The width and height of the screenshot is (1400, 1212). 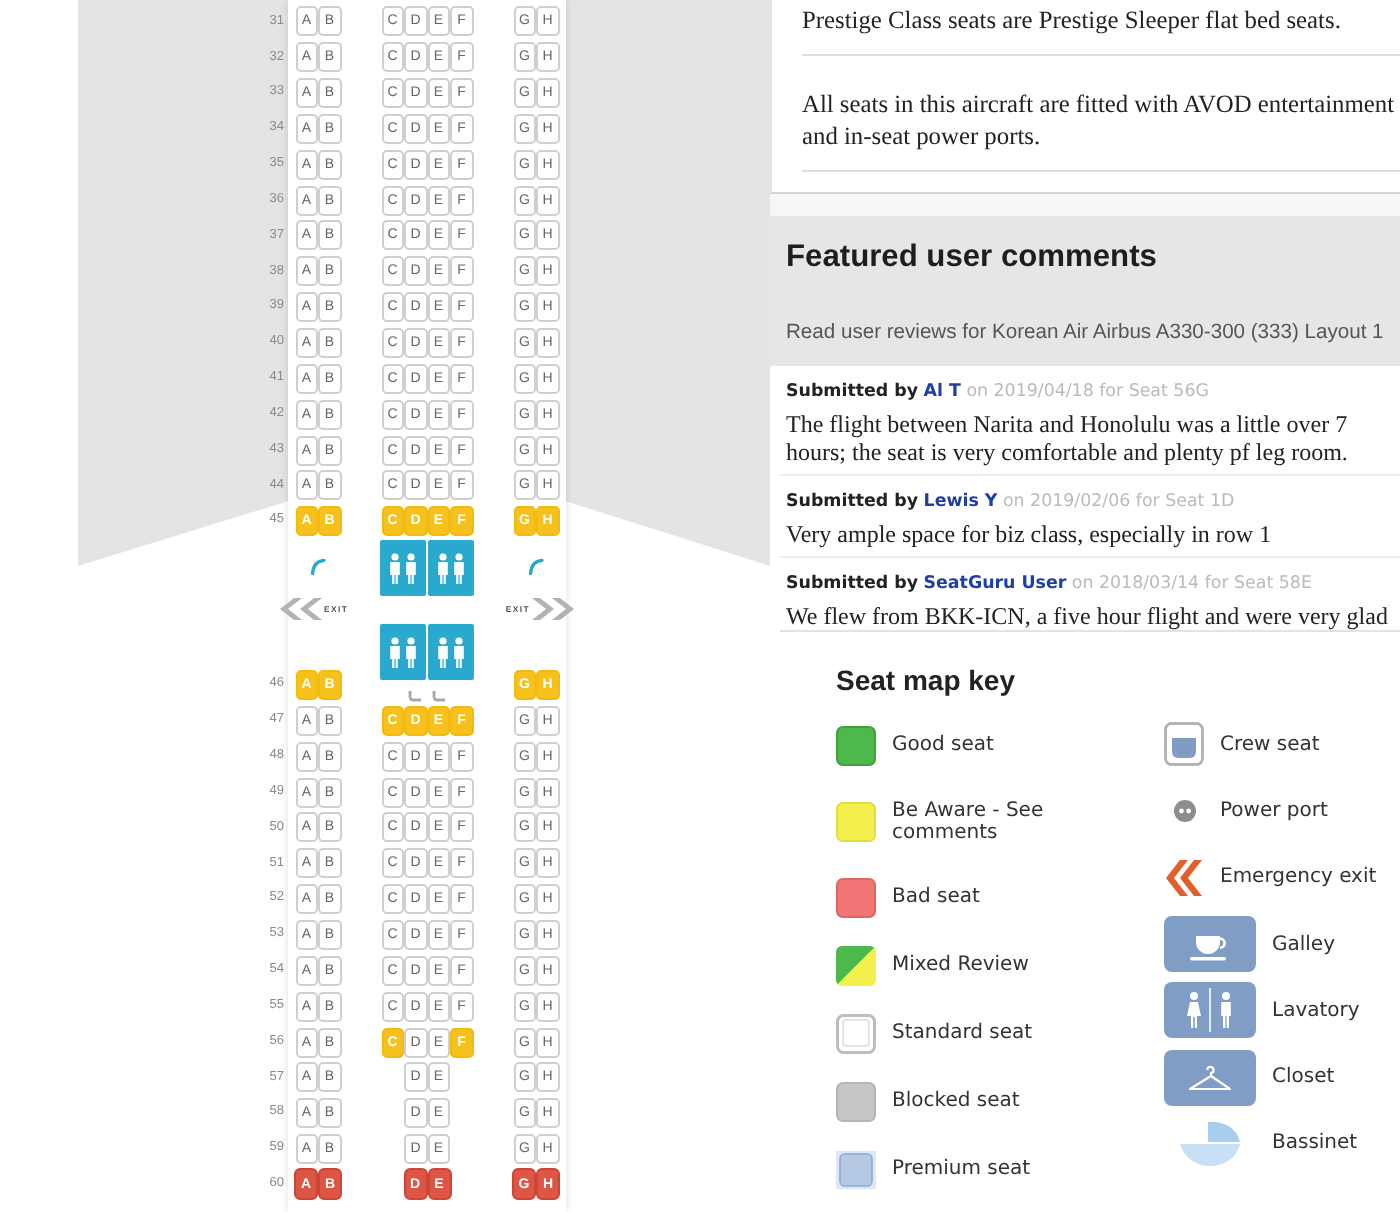 What do you see at coordinates (856, 821) in the screenshot?
I see `aware-seat-swatch-icon` at bounding box center [856, 821].